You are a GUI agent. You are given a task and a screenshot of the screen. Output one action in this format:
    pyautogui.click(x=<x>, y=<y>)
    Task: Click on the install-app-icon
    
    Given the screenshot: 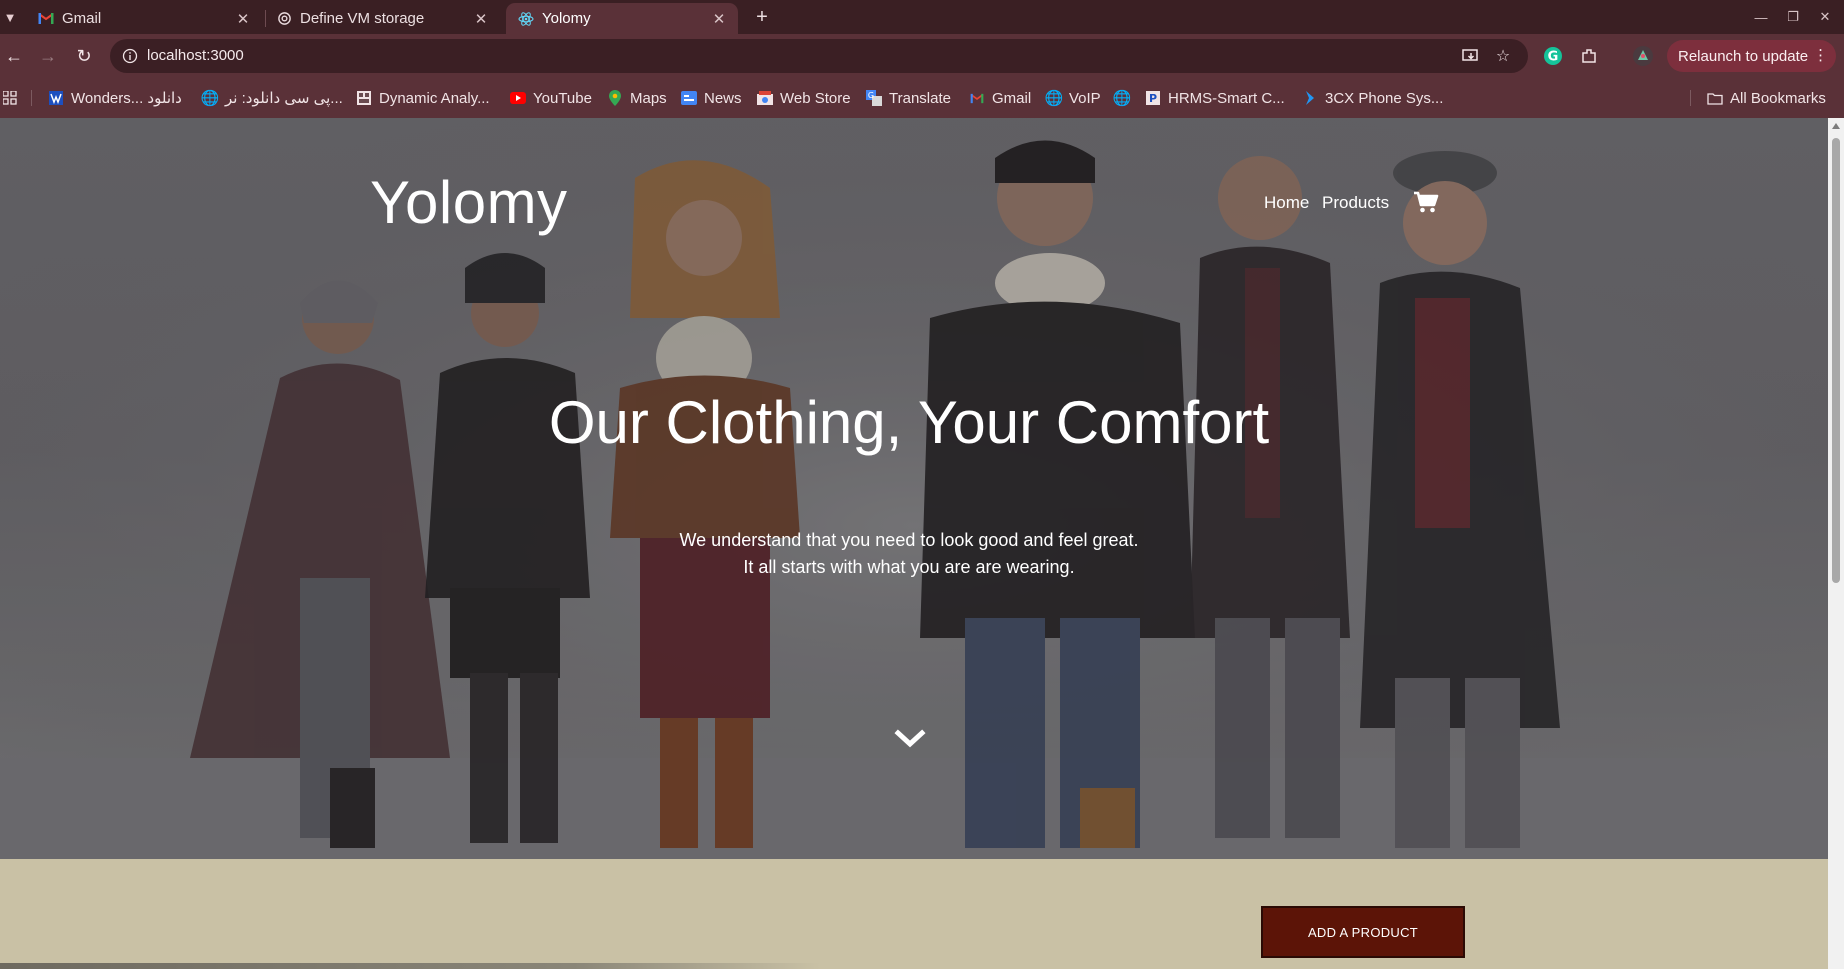 What is the action you would take?
    pyautogui.click(x=1471, y=56)
    